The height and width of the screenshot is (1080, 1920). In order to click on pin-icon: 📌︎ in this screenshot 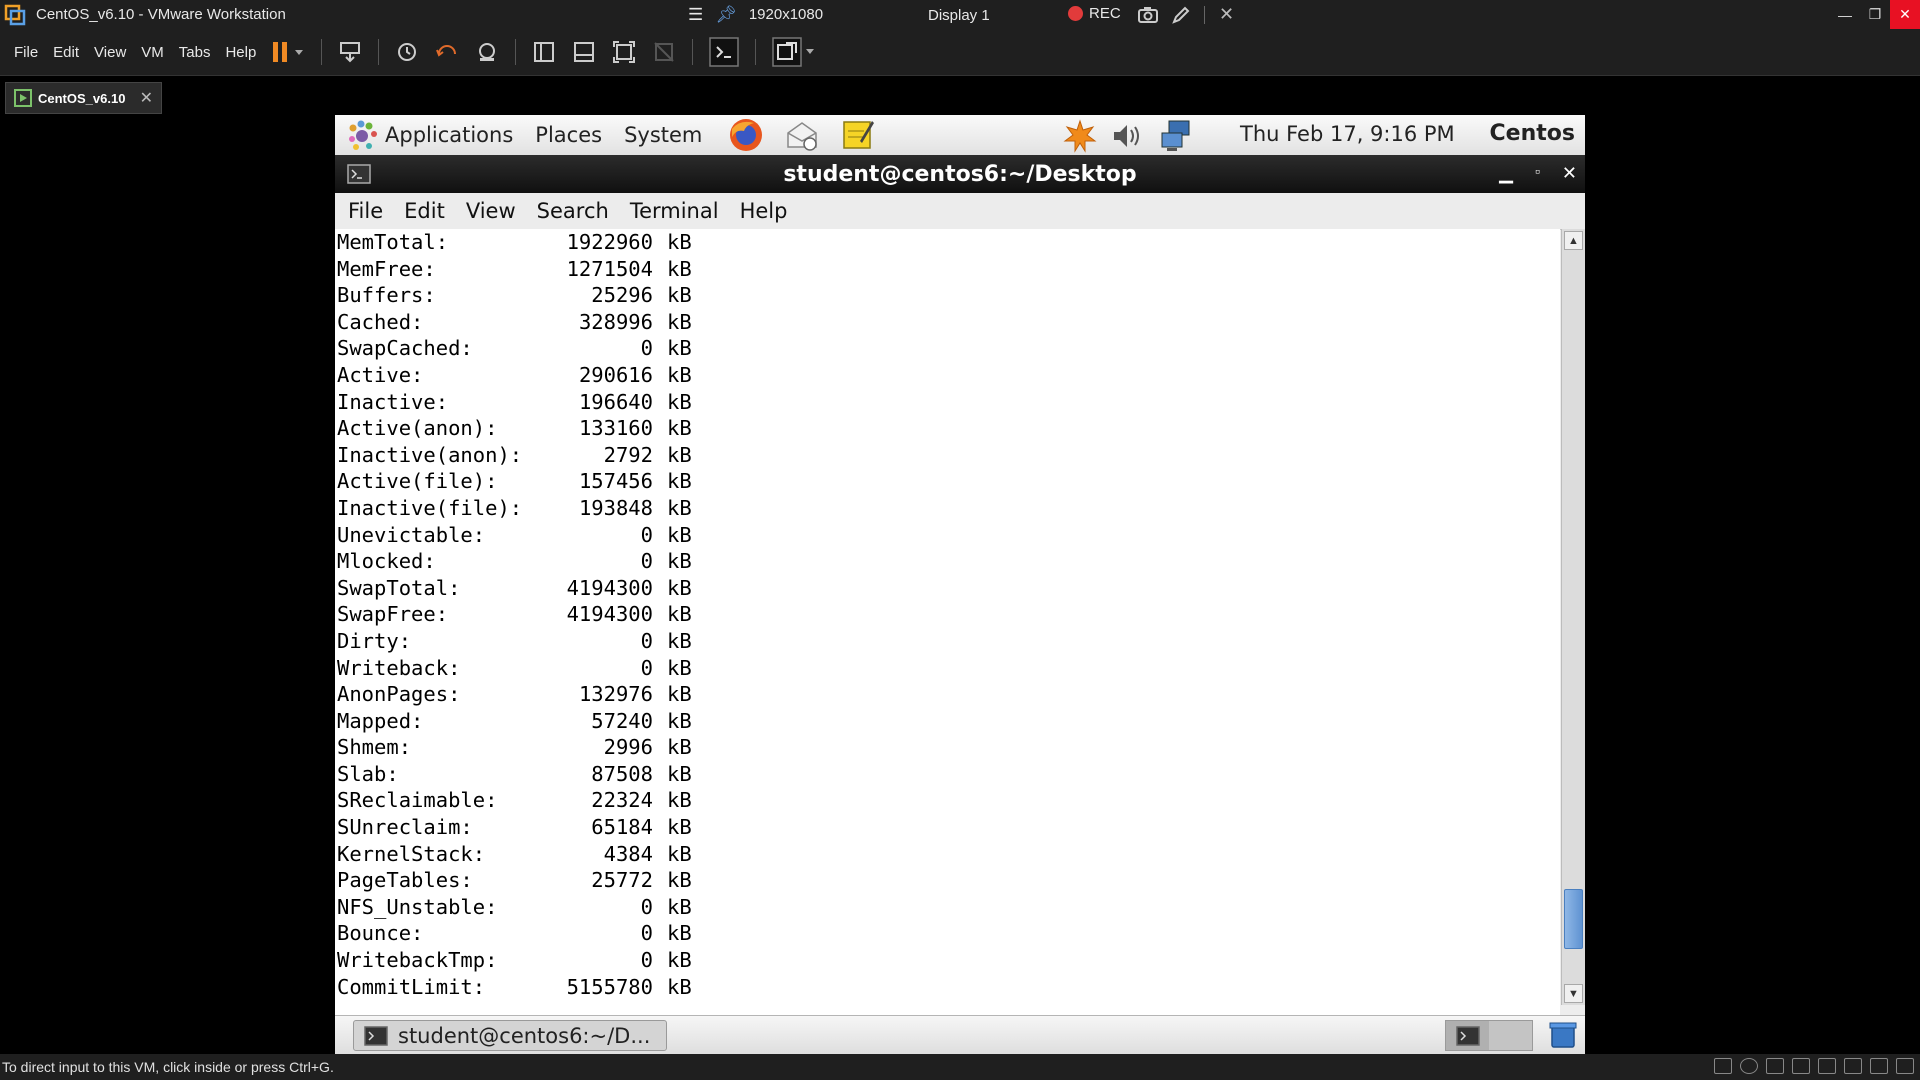, I will do `click(726, 15)`.